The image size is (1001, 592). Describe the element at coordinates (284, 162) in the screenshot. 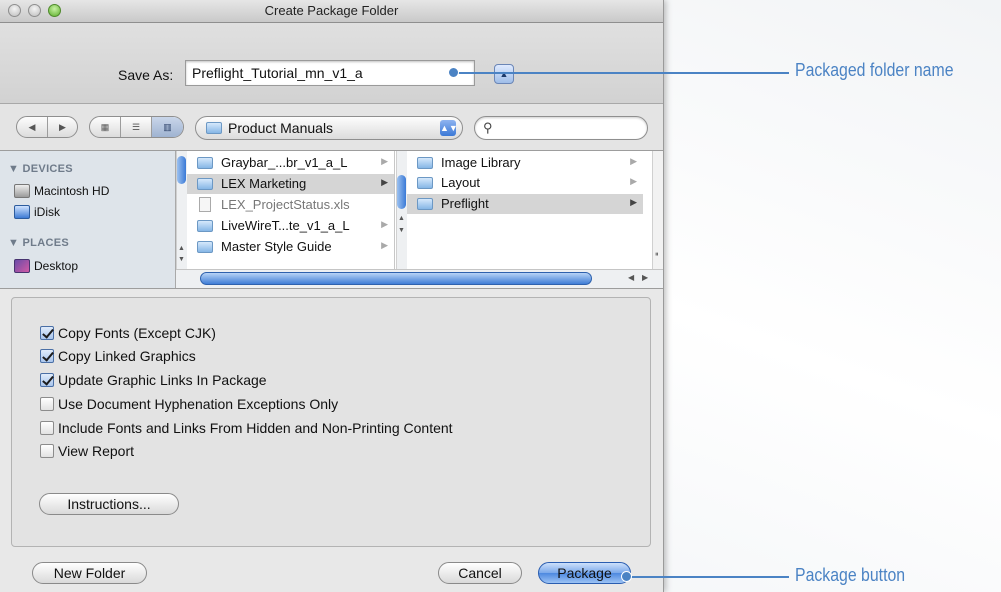

I see `list-item-label: Graybar_...br_v1_a_L` at that location.